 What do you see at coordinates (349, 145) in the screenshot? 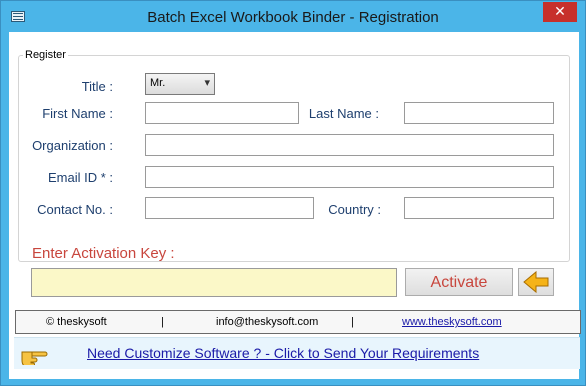
I see `organization-input` at bounding box center [349, 145].